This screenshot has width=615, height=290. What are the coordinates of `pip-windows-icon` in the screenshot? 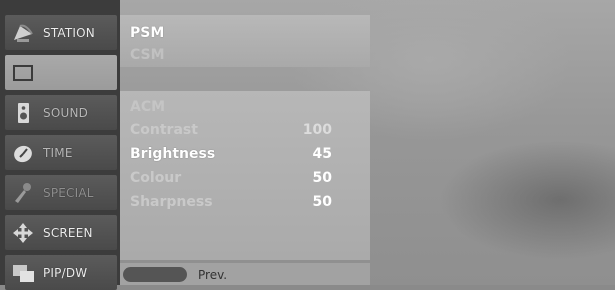 It's located at (23, 273).